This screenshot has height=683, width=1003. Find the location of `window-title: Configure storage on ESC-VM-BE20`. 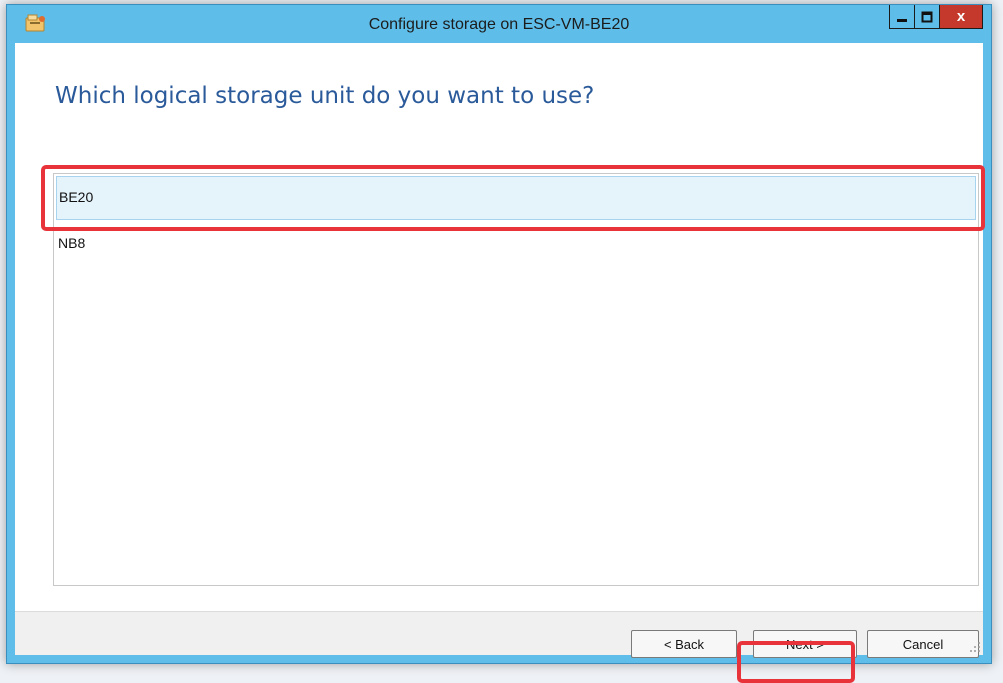

window-title: Configure storage on ESC-VM-BE20 is located at coordinates (499, 24).